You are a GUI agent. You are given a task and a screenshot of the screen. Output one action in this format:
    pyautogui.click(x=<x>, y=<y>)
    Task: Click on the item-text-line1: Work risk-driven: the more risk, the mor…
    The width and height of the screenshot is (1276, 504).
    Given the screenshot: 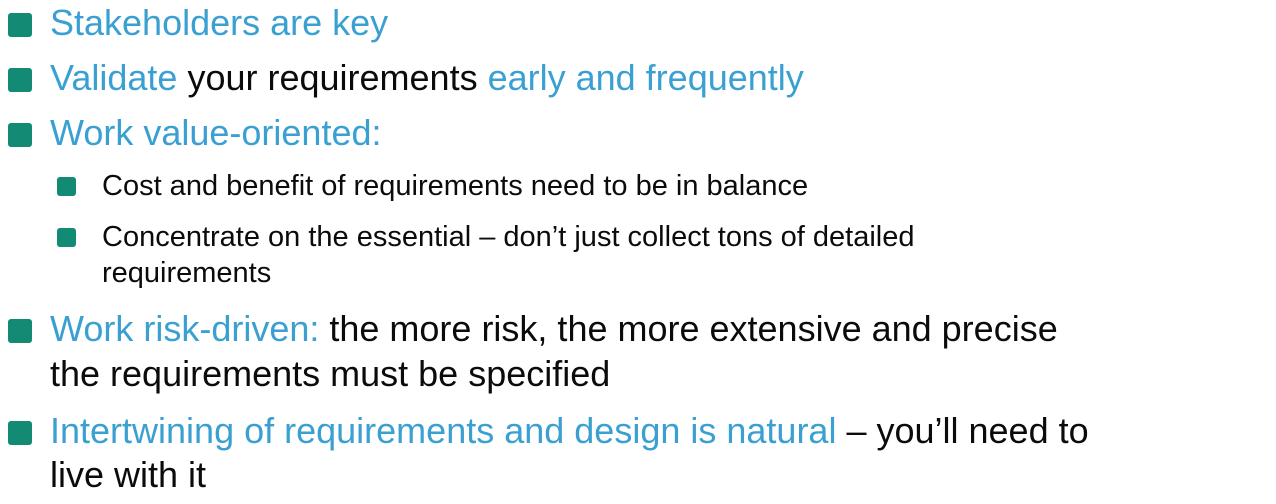 What is the action you would take?
    pyautogui.click(x=554, y=329)
    